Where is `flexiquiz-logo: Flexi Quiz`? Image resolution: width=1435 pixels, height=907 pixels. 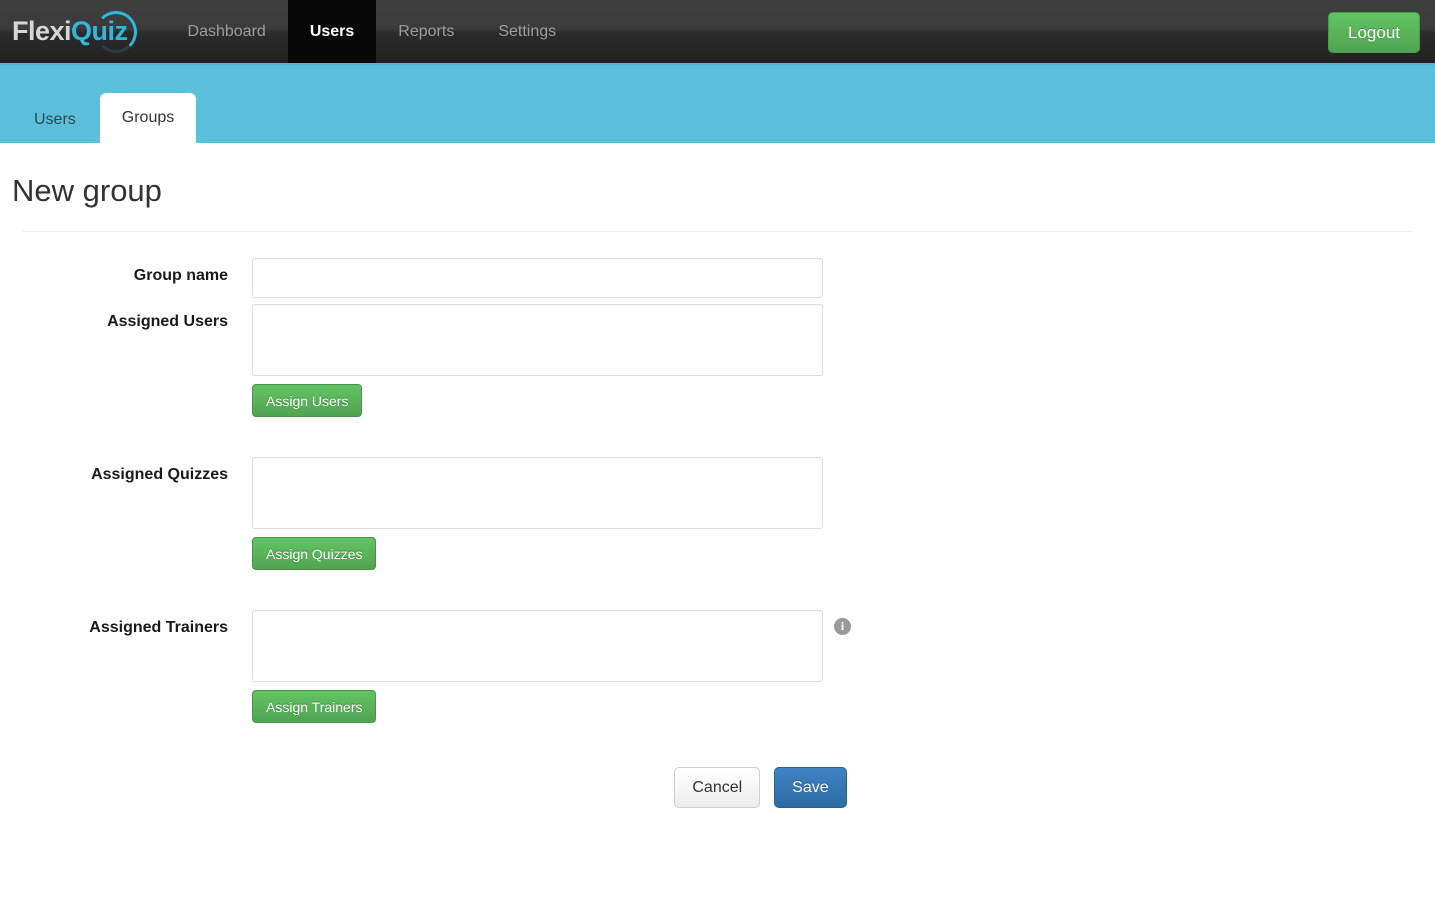
flexiquiz-logo: Flexi Quiz is located at coordinates (74, 31).